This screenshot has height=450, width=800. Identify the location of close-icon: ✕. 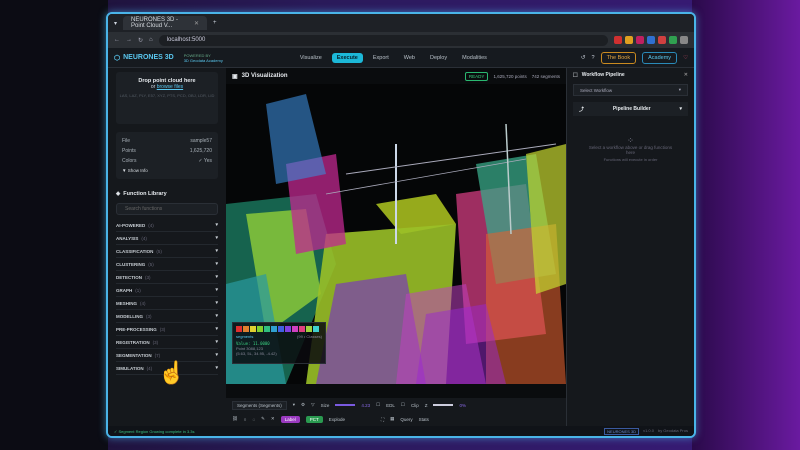
(686, 75).